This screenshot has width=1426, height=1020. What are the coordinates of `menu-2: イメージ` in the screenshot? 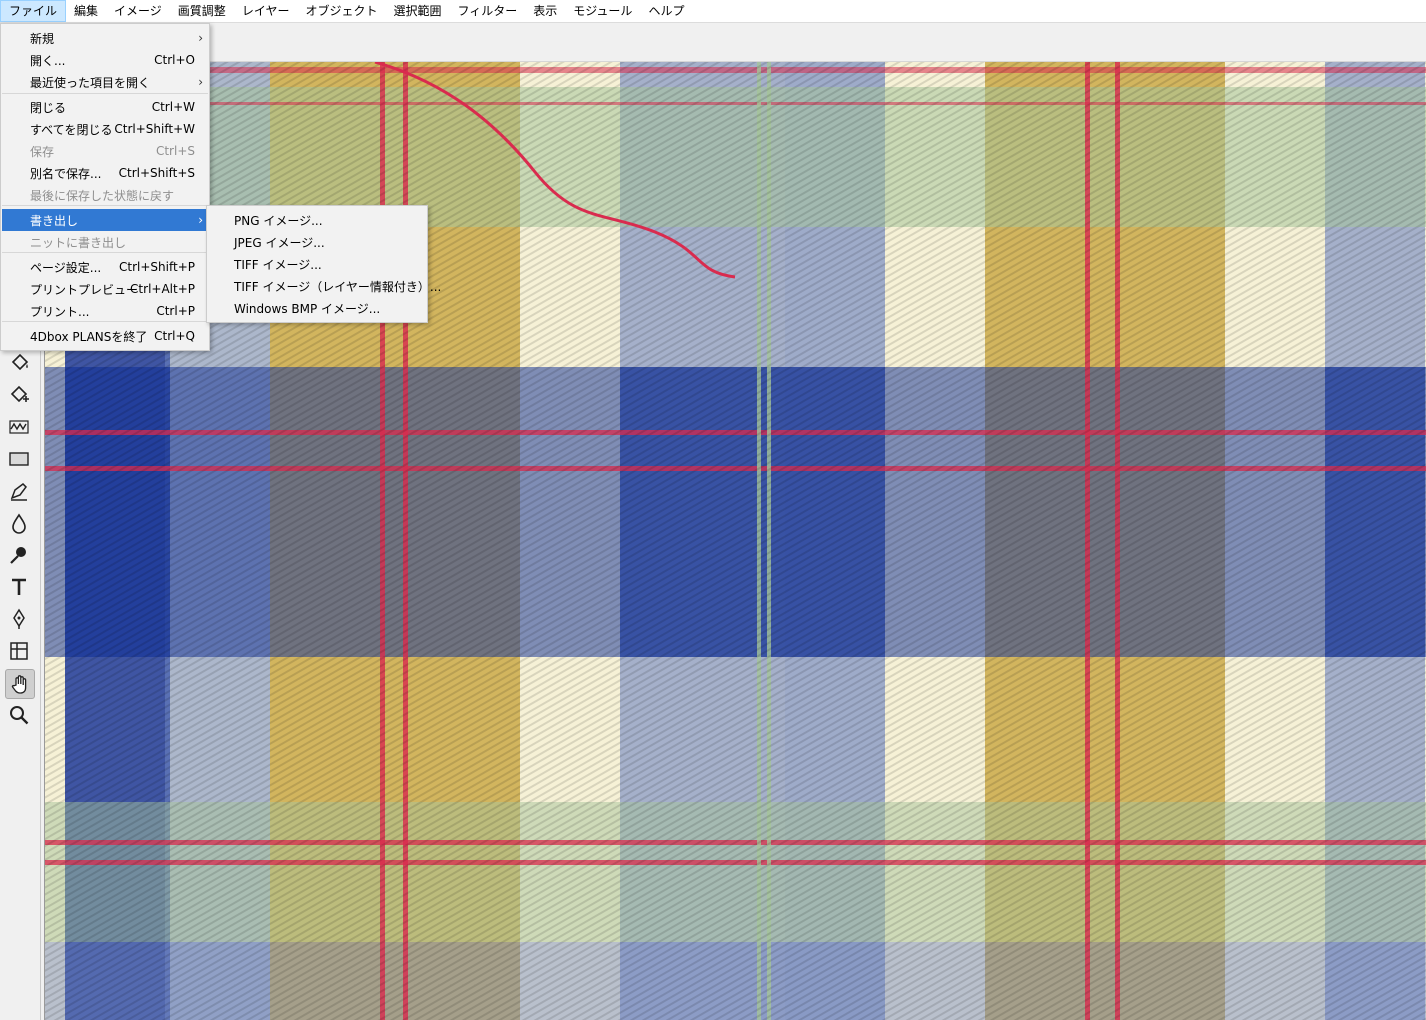 It's located at (138, 11).